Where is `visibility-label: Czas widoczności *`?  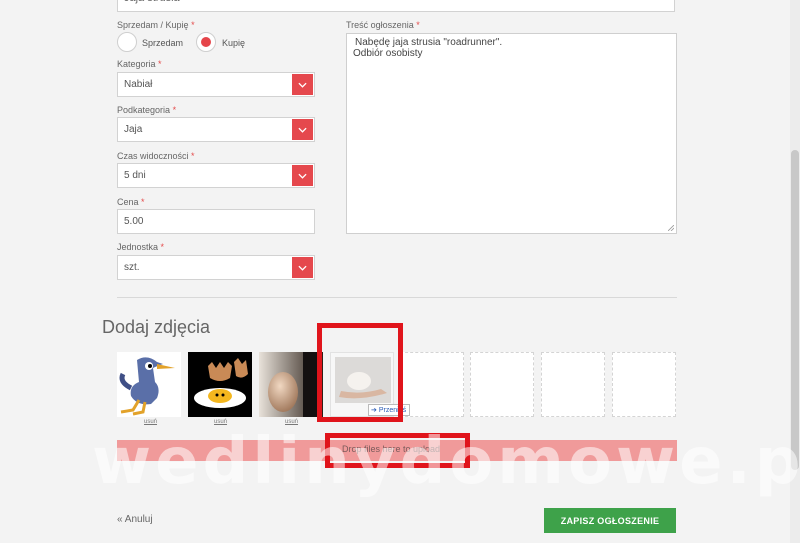 visibility-label: Czas widoczności * is located at coordinates (156, 156).